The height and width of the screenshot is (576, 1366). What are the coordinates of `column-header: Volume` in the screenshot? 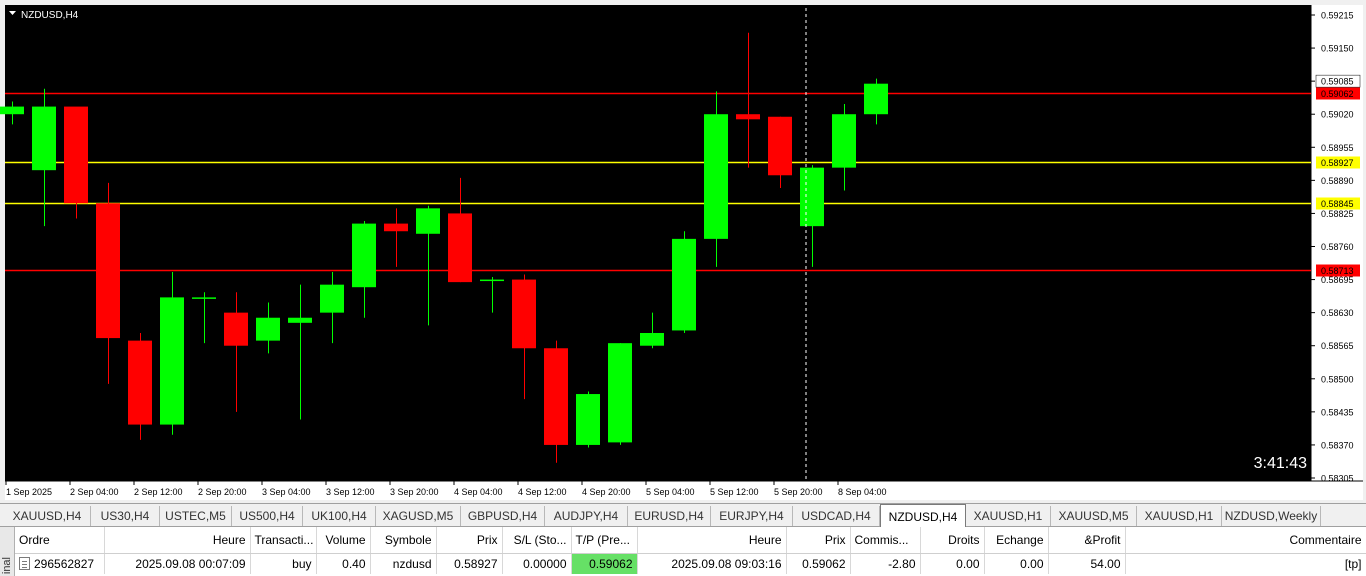 It's located at (343, 540).